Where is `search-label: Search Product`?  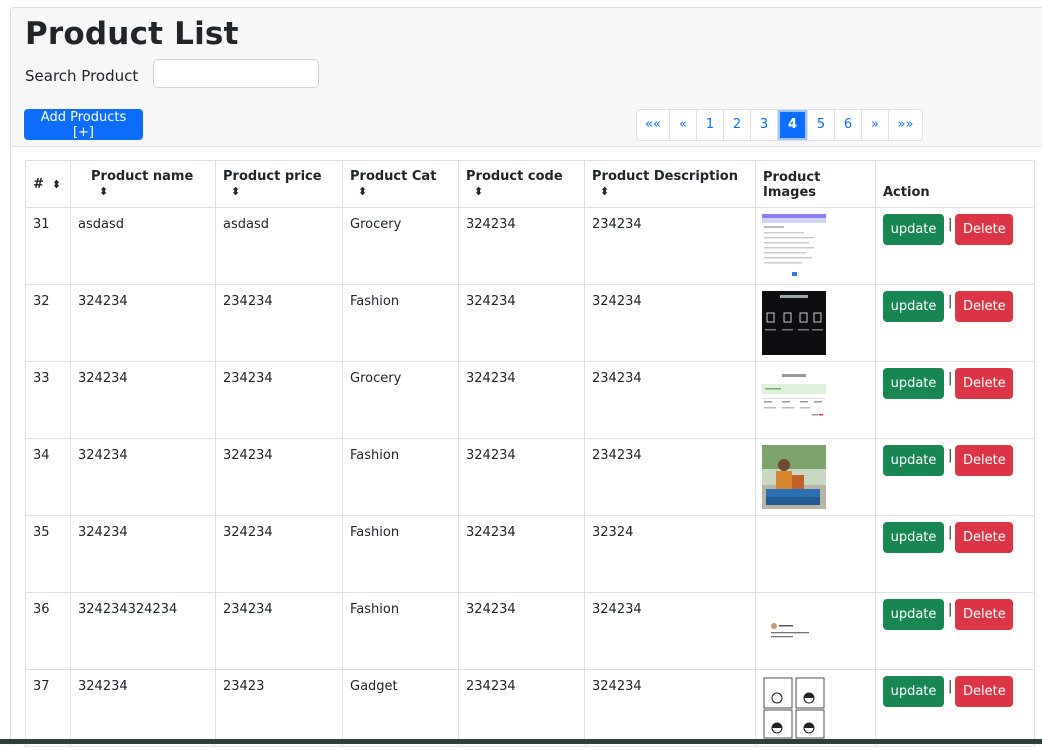
search-label: Search Product is located at coordinates (82, 76).